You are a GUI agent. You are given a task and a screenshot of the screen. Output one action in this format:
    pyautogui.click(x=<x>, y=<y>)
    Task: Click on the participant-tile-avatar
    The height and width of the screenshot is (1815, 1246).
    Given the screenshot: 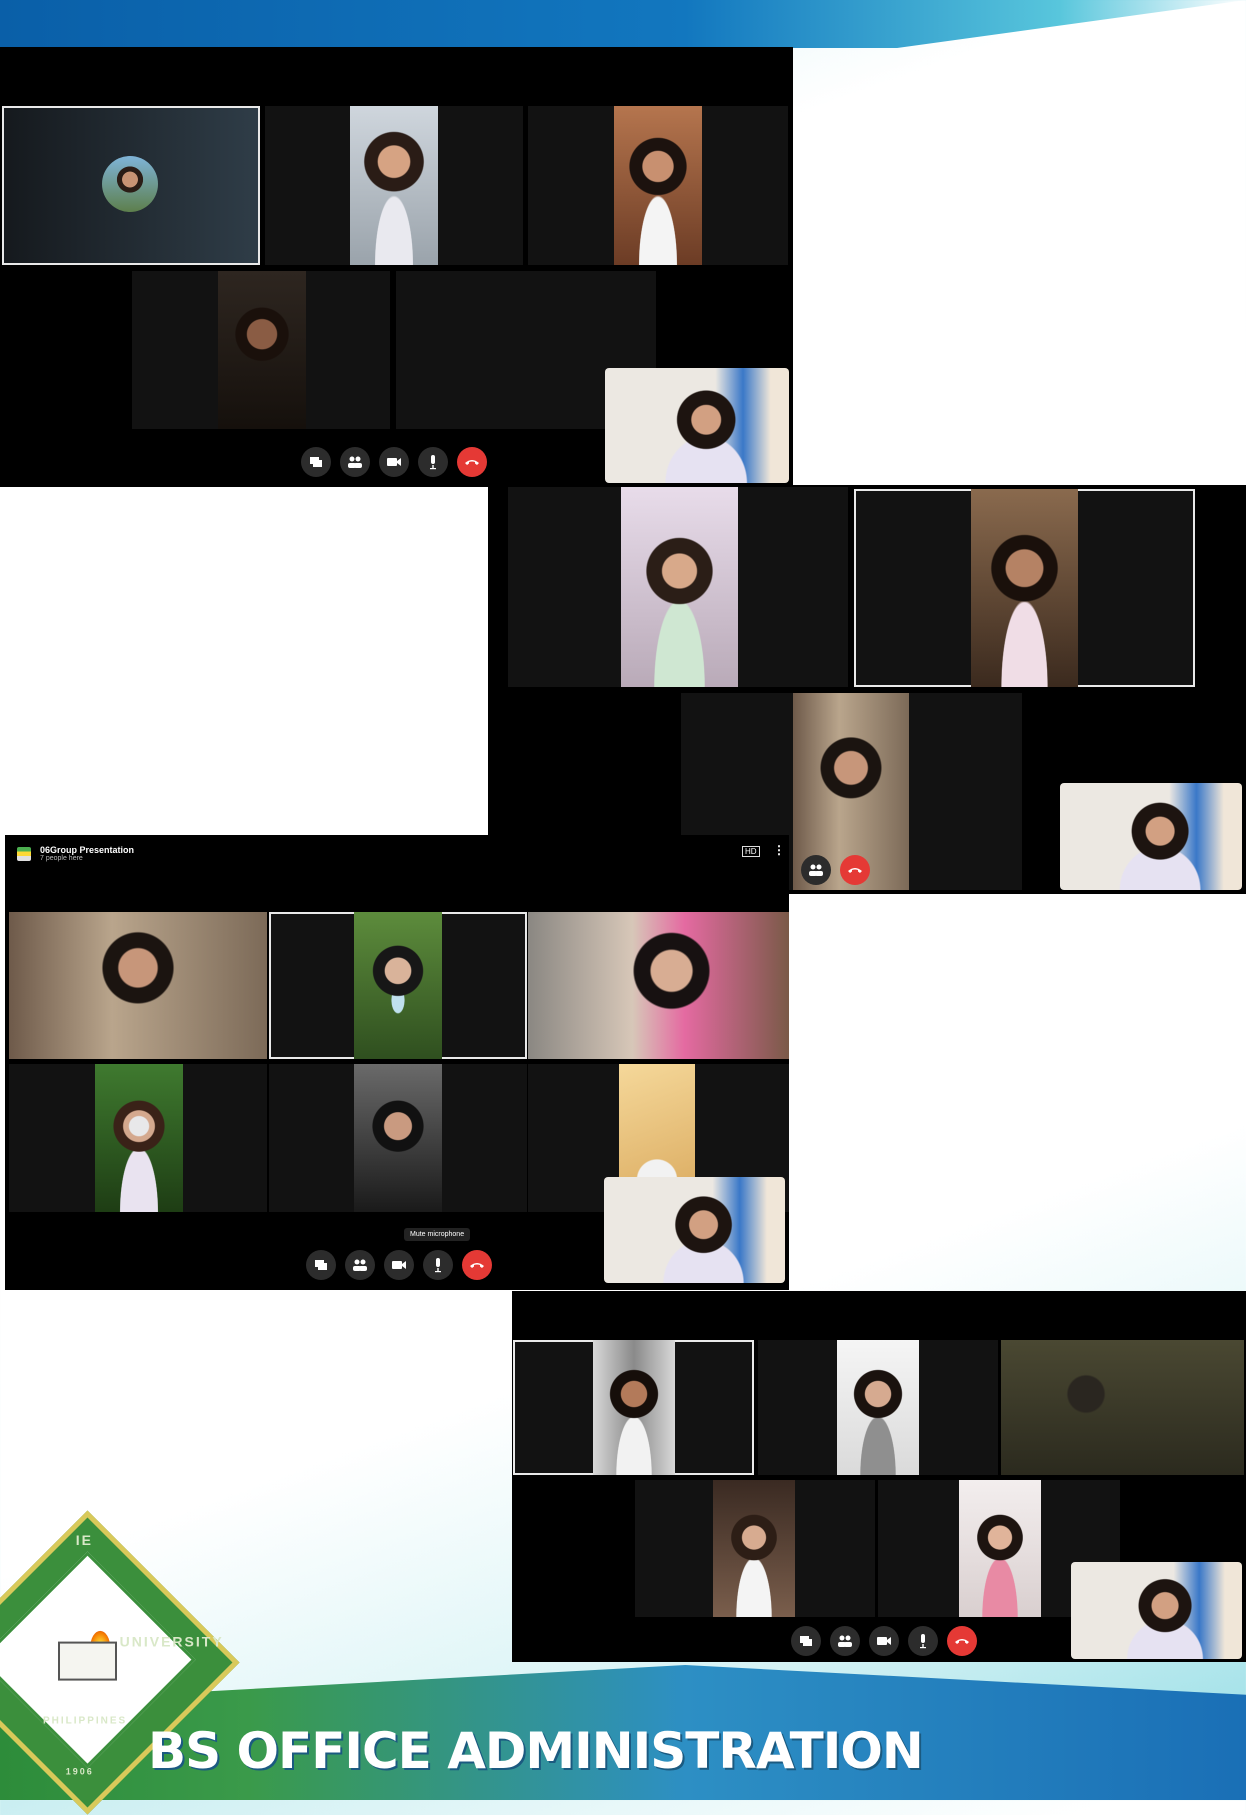 What is the action you would take?
    pyautogui.click(x=131, y=185)
    